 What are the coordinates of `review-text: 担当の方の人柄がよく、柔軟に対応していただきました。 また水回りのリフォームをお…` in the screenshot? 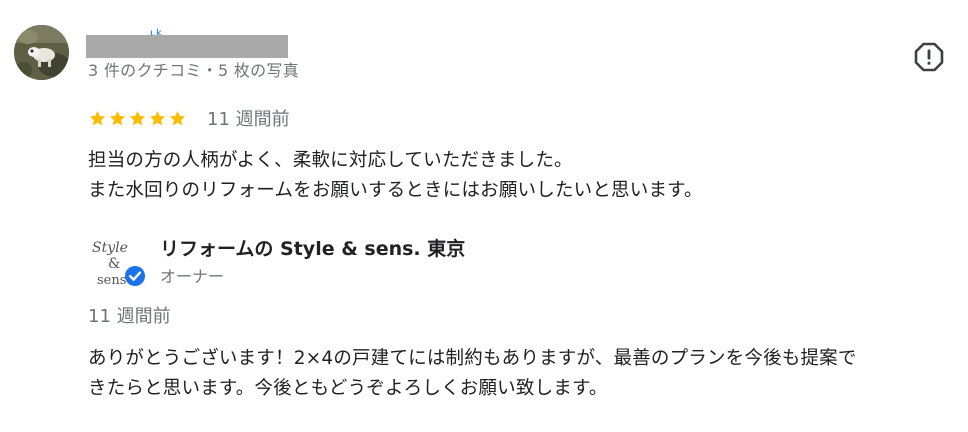 It's located at (523, 176).